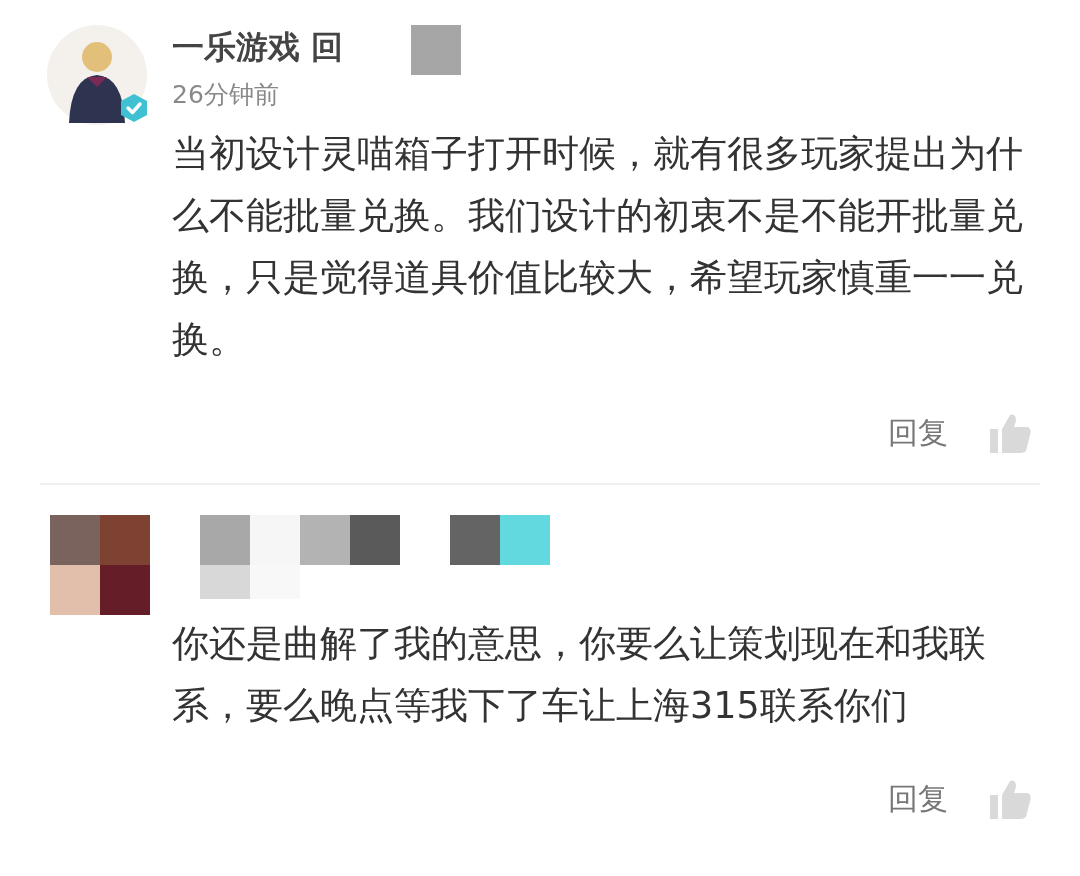 Image resolution: width=1080 pixels, height=876 pixels. I want to click on timestamp: 26分钟前, so click(226, 95).